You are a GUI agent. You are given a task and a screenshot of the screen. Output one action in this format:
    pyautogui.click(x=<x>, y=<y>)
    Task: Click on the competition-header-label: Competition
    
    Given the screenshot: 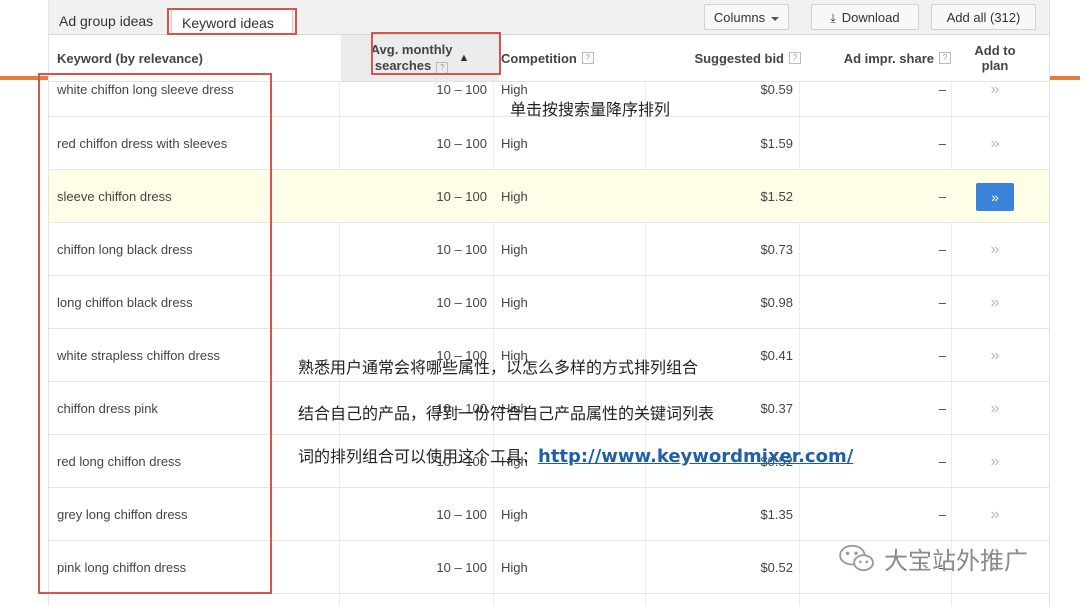 What is the action you would take?
    pyautogui.click(x=539, y=58)
    